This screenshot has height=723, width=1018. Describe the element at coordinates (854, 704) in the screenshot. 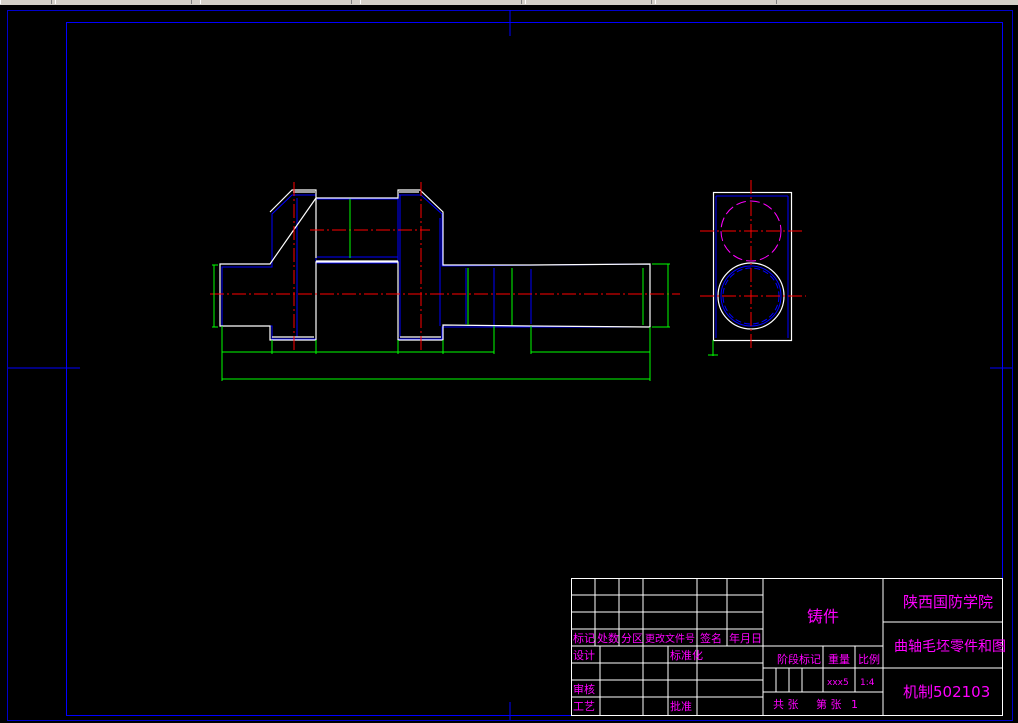

I see `sheet-number: 1` at that location.